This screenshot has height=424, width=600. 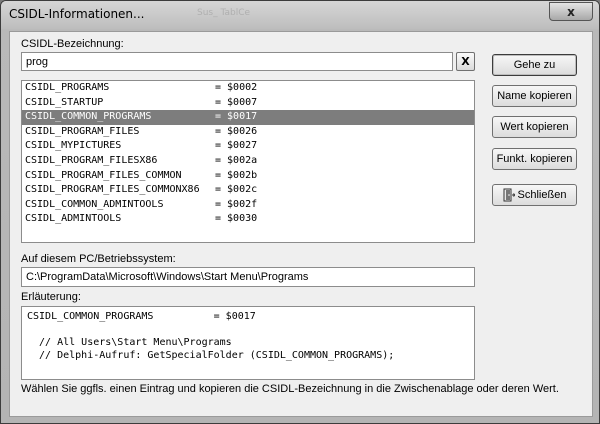 I want to click on list-item-value: = $0027, so click(x=236, y=146).